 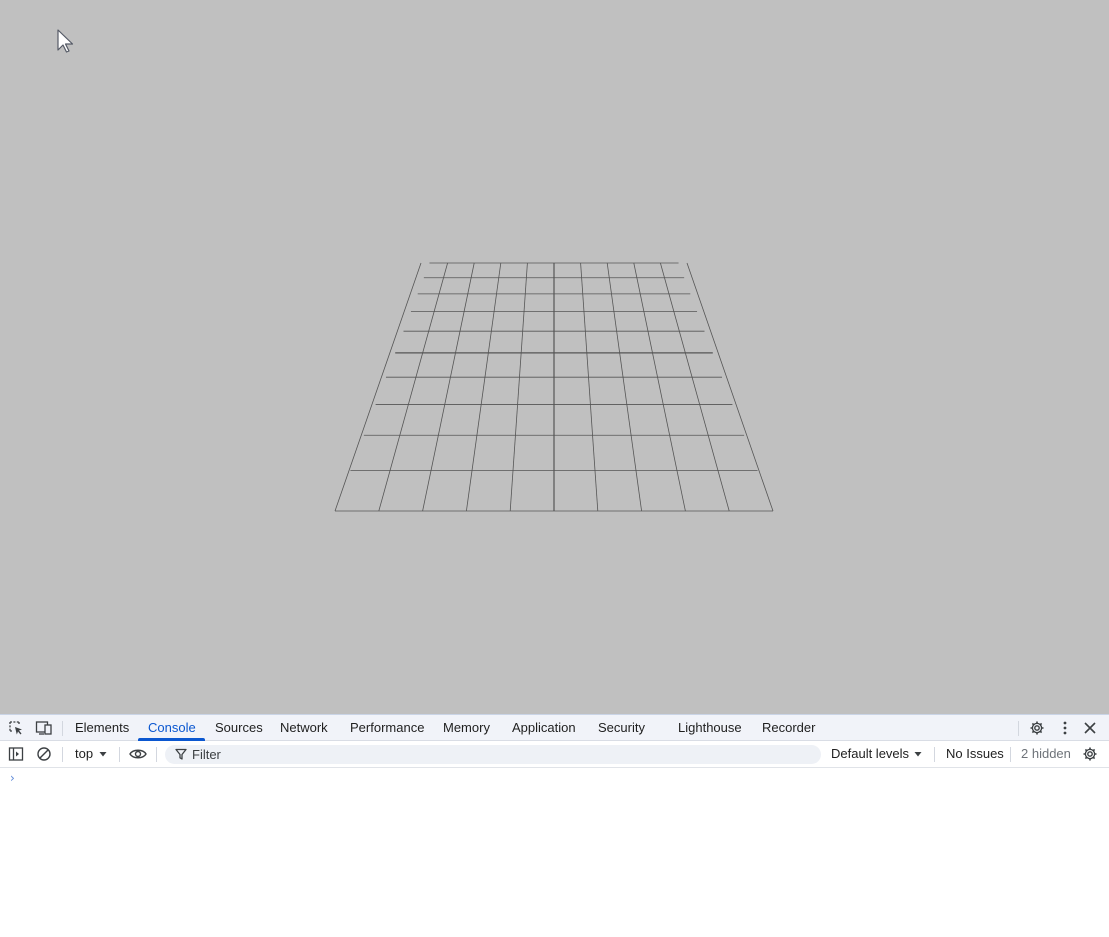 I want to click on clear-console-icon, so click(x=44, y=754).